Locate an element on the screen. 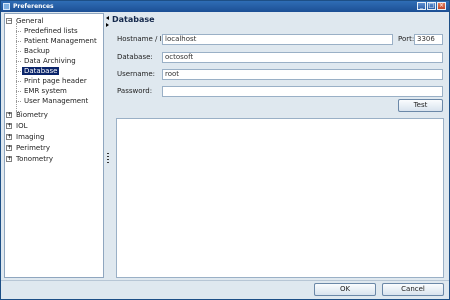 This screenshot has height=300, width=450. tree-item-biometry: + Biometry is located at coordinates (27, 115).